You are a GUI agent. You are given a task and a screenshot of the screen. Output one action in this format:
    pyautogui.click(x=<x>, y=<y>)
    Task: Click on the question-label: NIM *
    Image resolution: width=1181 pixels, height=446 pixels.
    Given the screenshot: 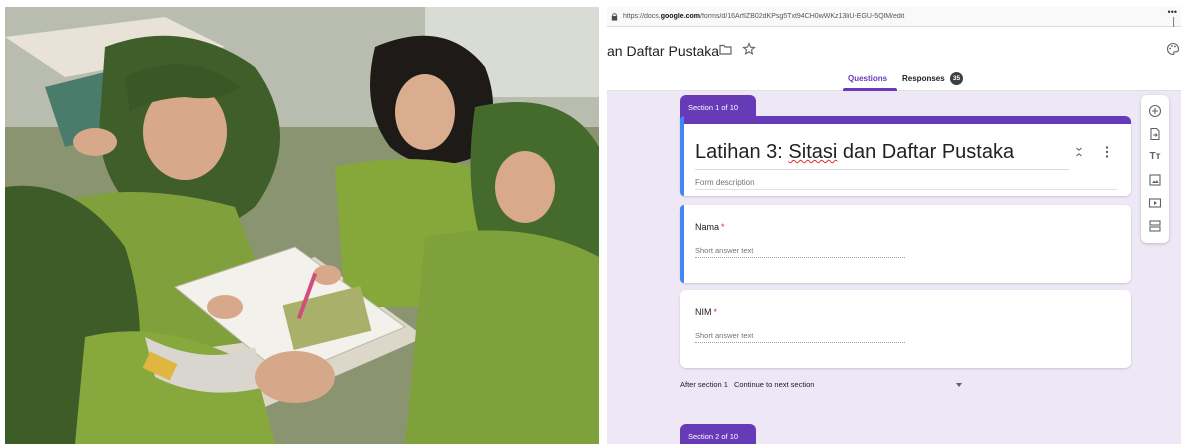 What is the action you would take?
    pyautogui.click(x=706, y=312)
    